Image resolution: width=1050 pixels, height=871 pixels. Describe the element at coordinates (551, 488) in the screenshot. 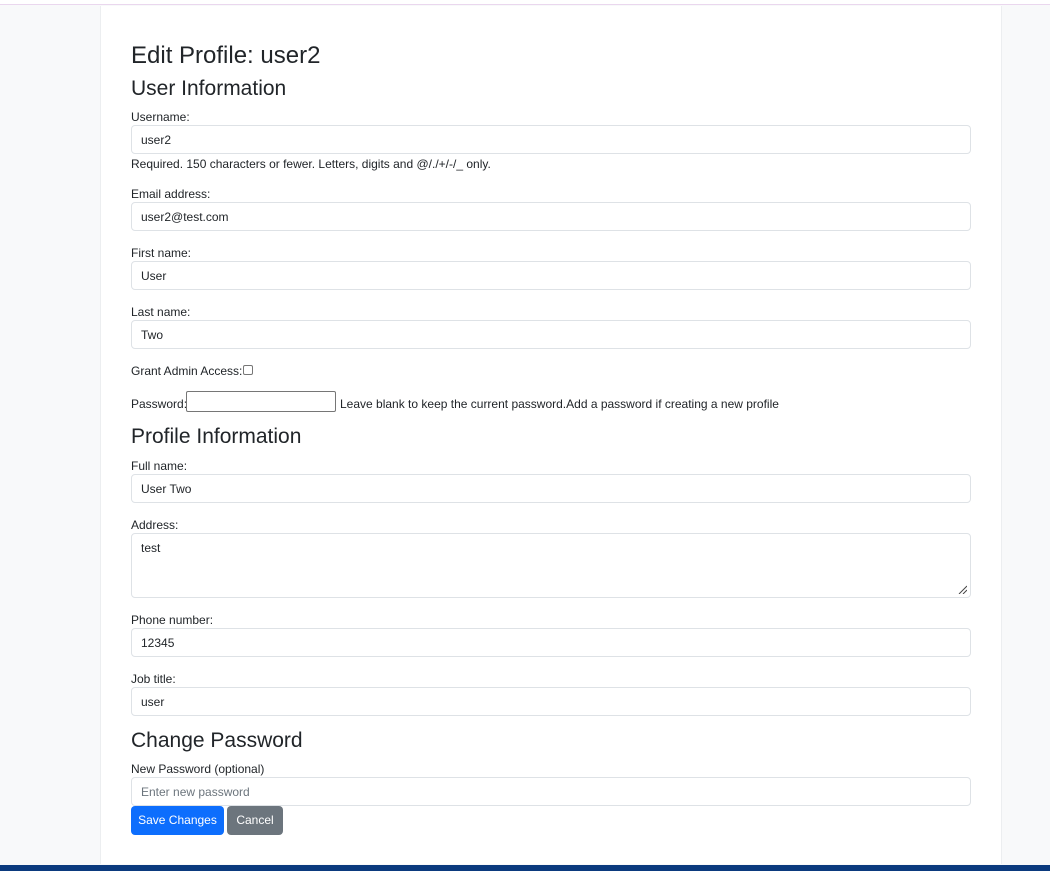

I see `full-name-input` at that location.